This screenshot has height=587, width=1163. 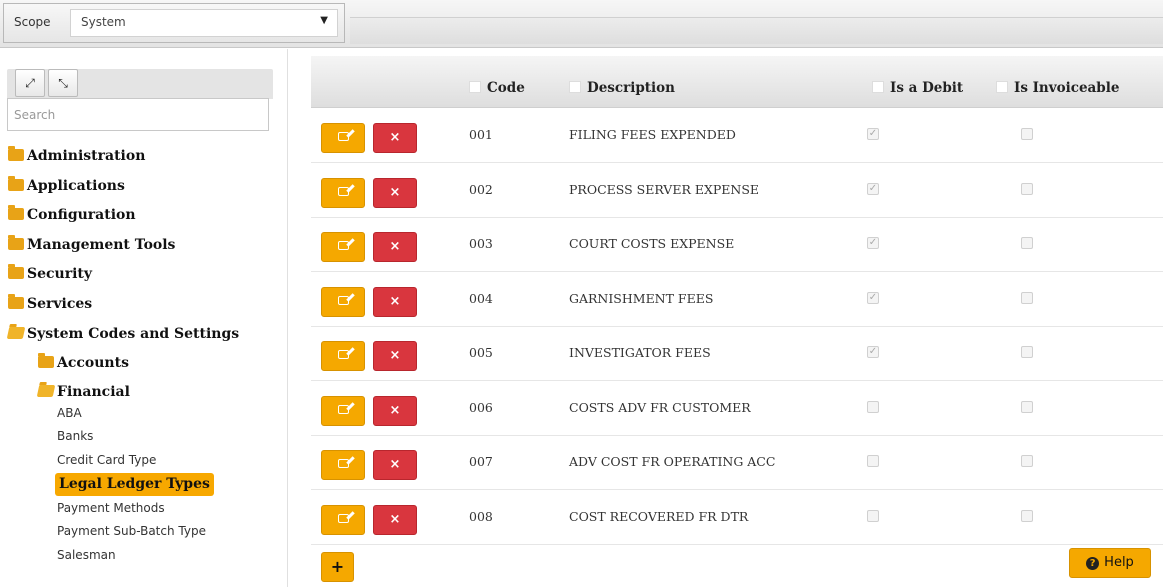 What do you see at coordinates (91, 245) in the screenshot?
I see `tree-item-management-tools: Management Tools` at bounding box center [91, 245].